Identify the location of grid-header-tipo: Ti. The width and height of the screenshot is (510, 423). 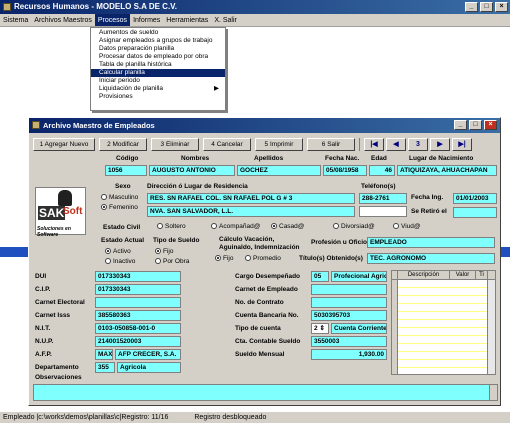
(482, 275).